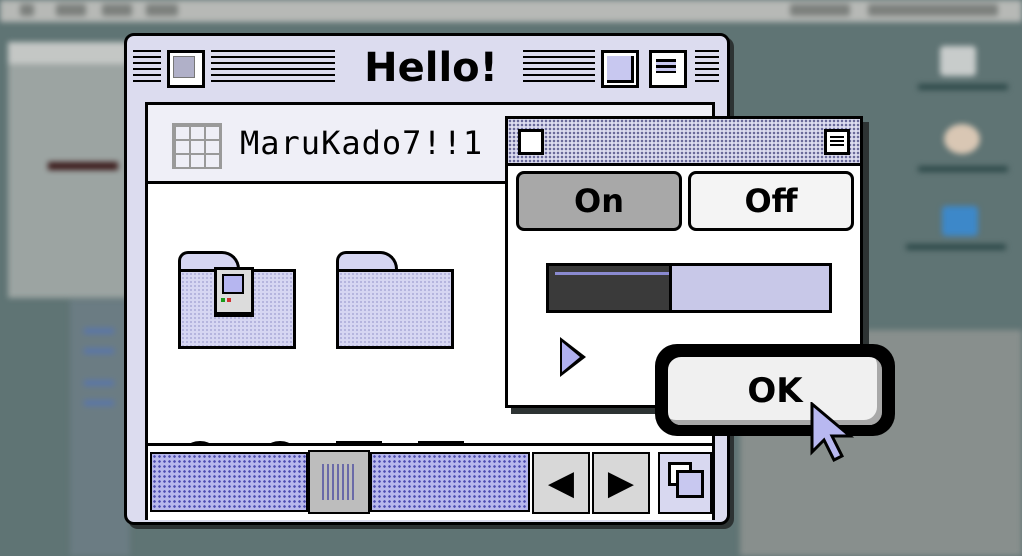 The image size is (1022, 556). Describe the element at coordinates (561, 483) in the screenshot. I see `scroll-left-arrow-icon: ◀` at that location.